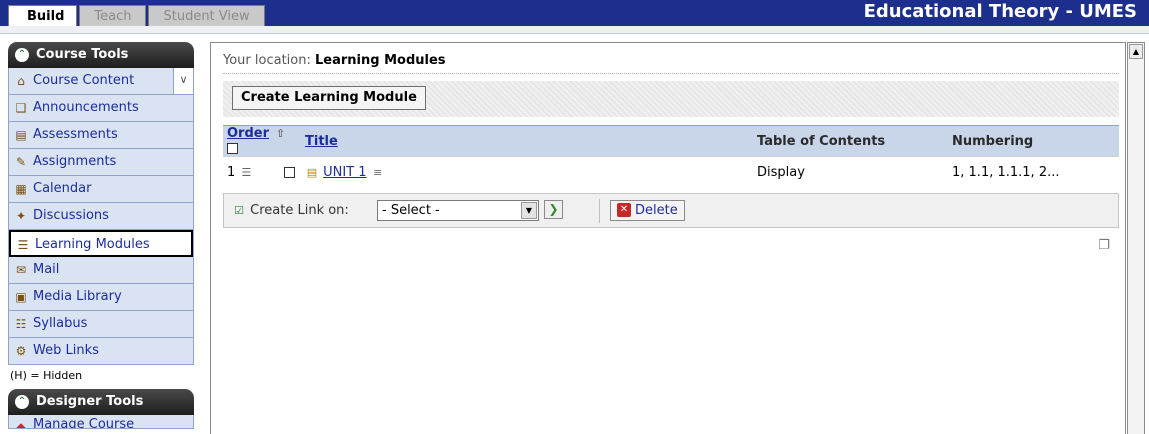  What do you see at coordinates (62, 188) in the screenshot?
I see `sidebar-item-label: Calendar` at bounding box center [62, 188].